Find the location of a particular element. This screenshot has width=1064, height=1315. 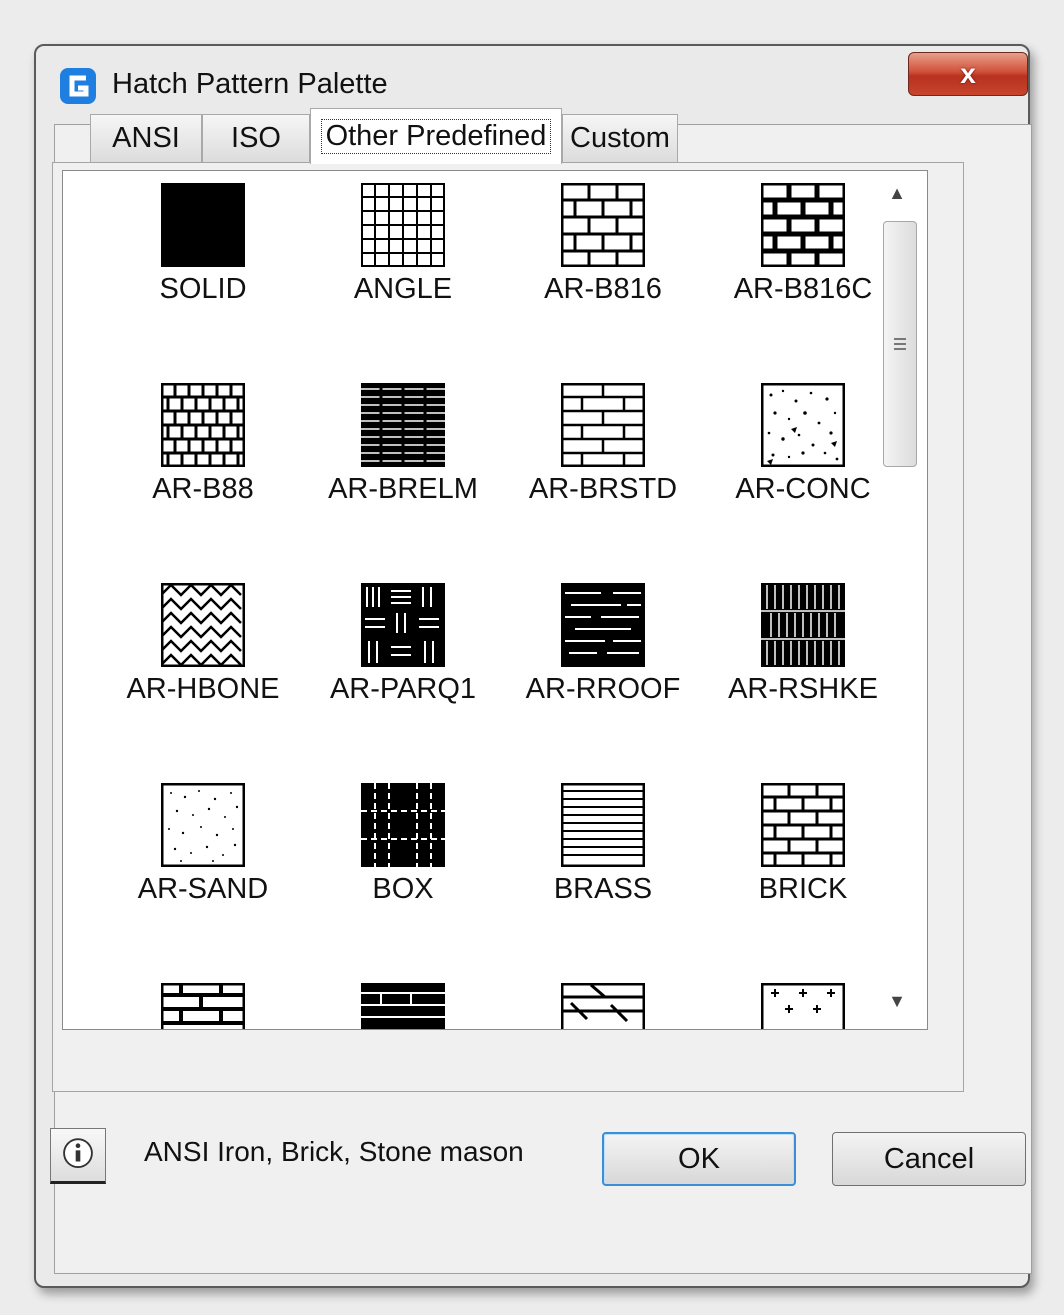

pattern-description: ANSI Iron, Brick, Stone mason is located at coordinates (334, 1151).